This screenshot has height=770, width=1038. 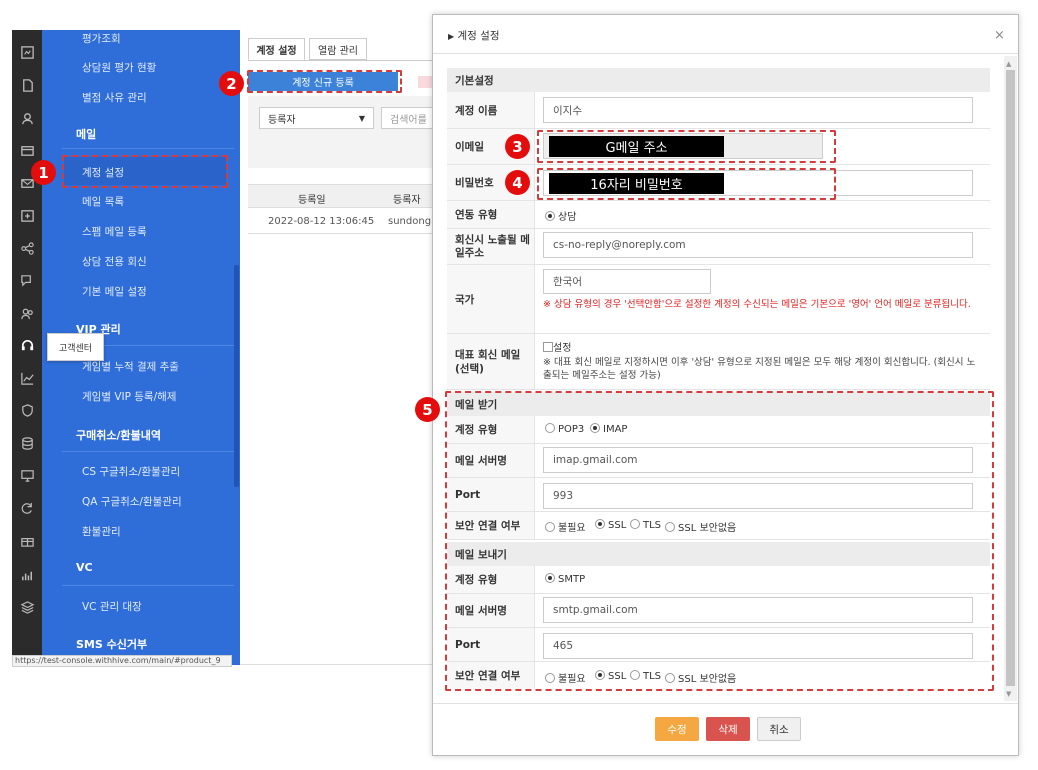 I want to click on sidebar-scrollbar, so click(x=236, y=376).